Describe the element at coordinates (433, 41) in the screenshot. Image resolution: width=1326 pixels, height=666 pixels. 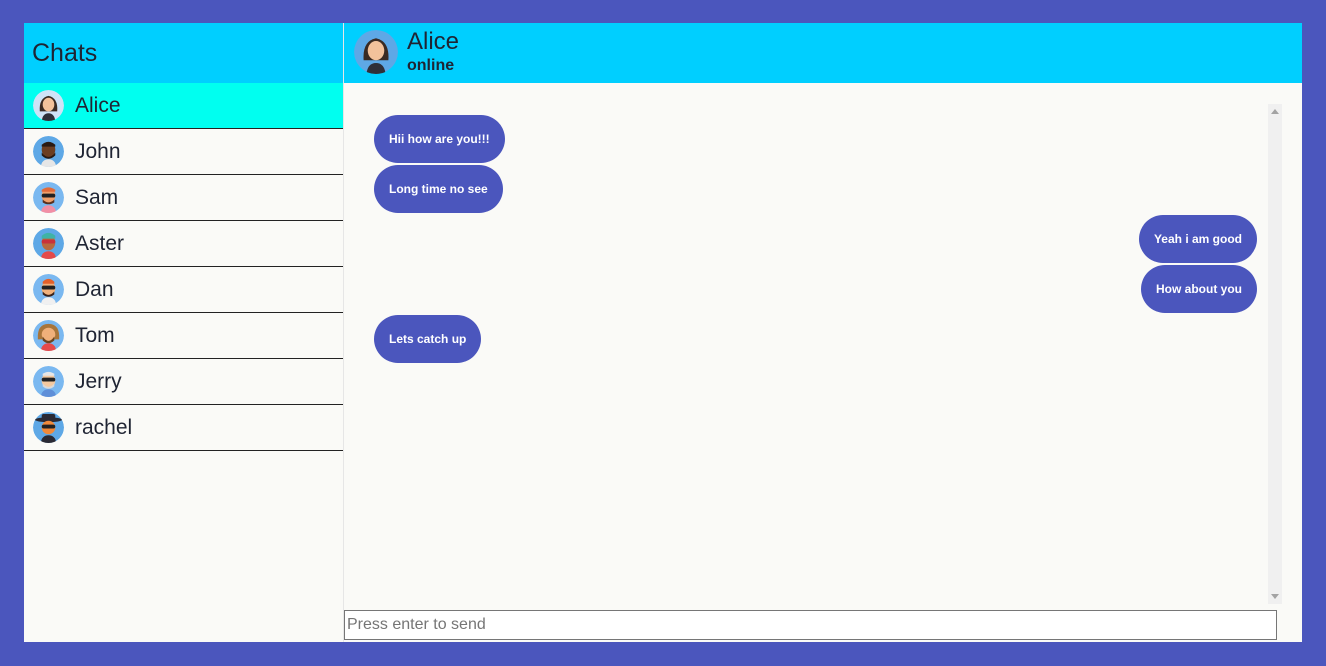
I see `chat-contact-name: Alice` at that location.